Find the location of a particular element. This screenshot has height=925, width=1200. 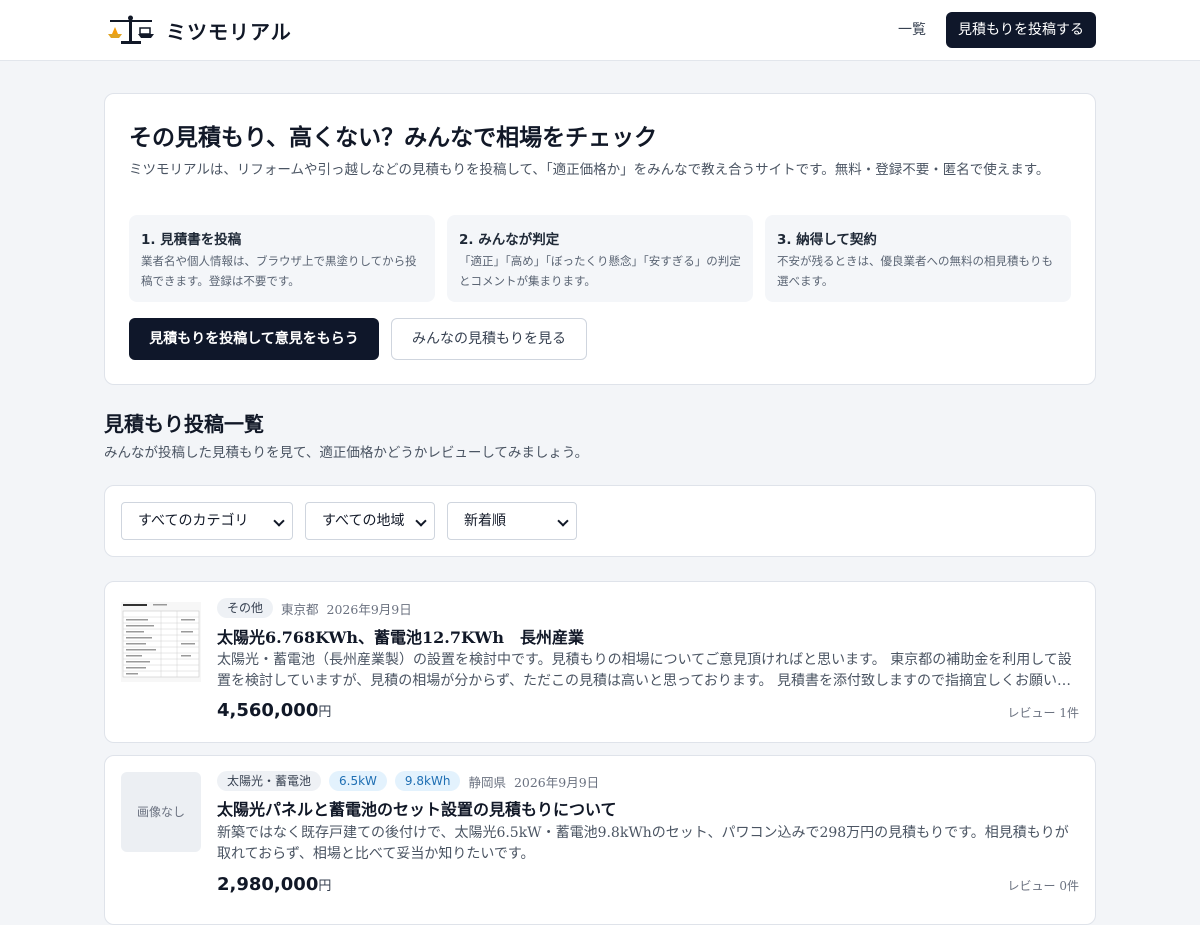

step-description: 「適正」「高め」「ぼったくり懸念」「安すぎる」の判定とコメントが集まります。 is located at coordinates (600, 271).